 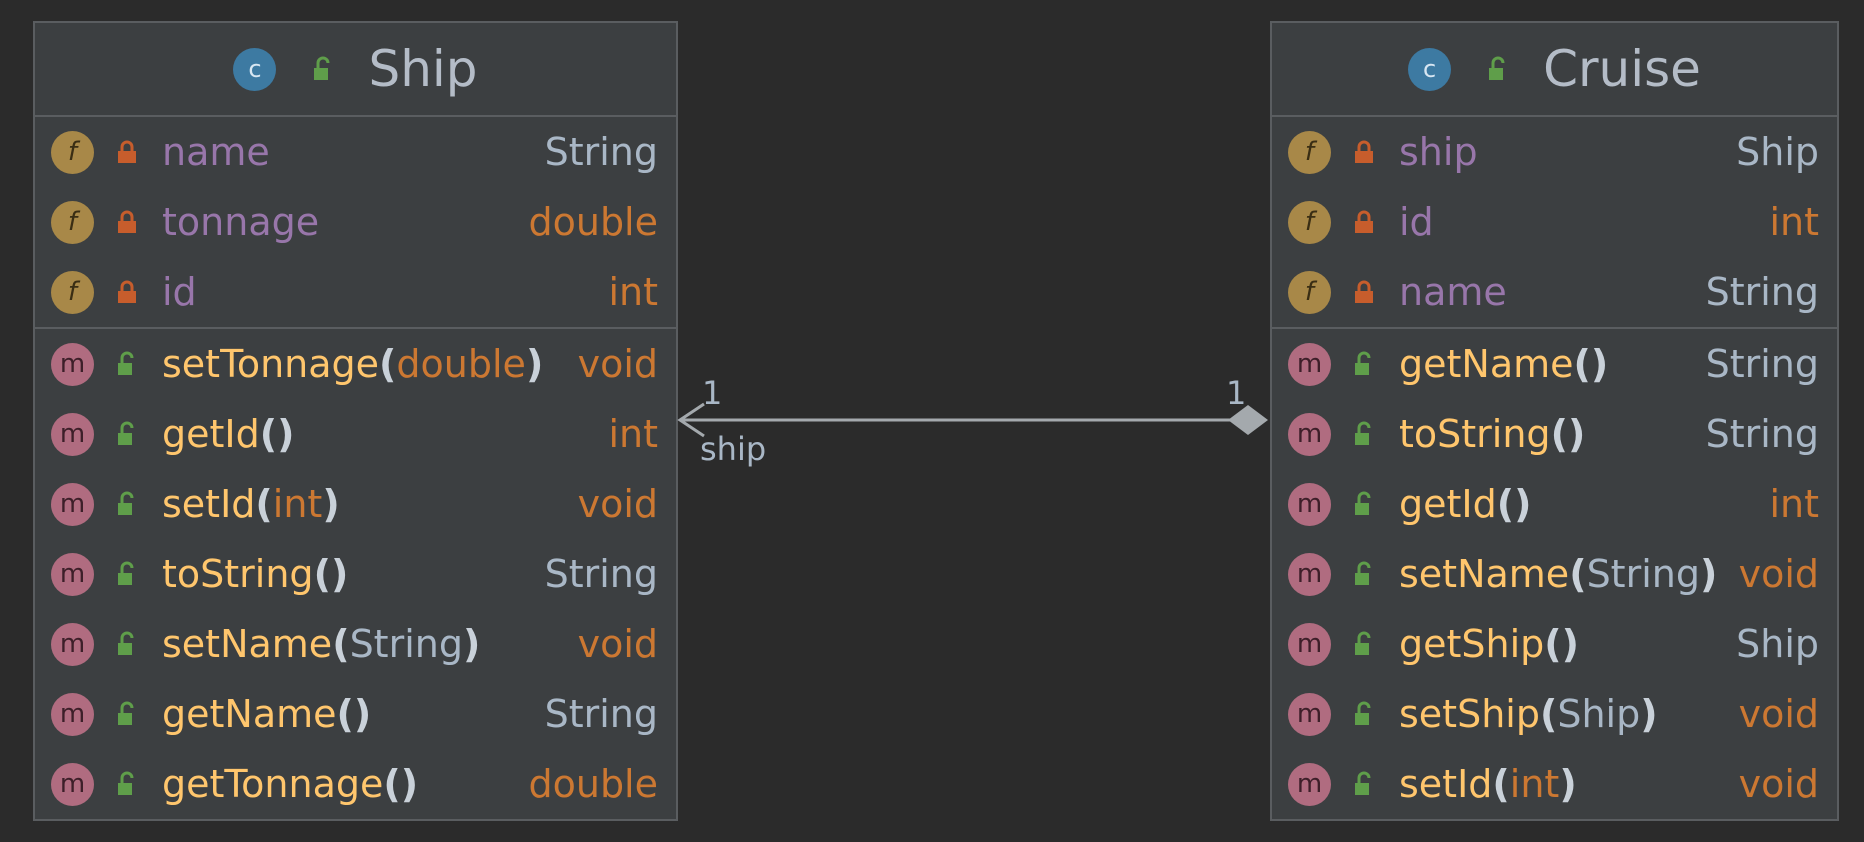 What do you see at coordinates (1794, 504) in the screenshot?
I see `return-type: int` at bounding box center [1794, 504].